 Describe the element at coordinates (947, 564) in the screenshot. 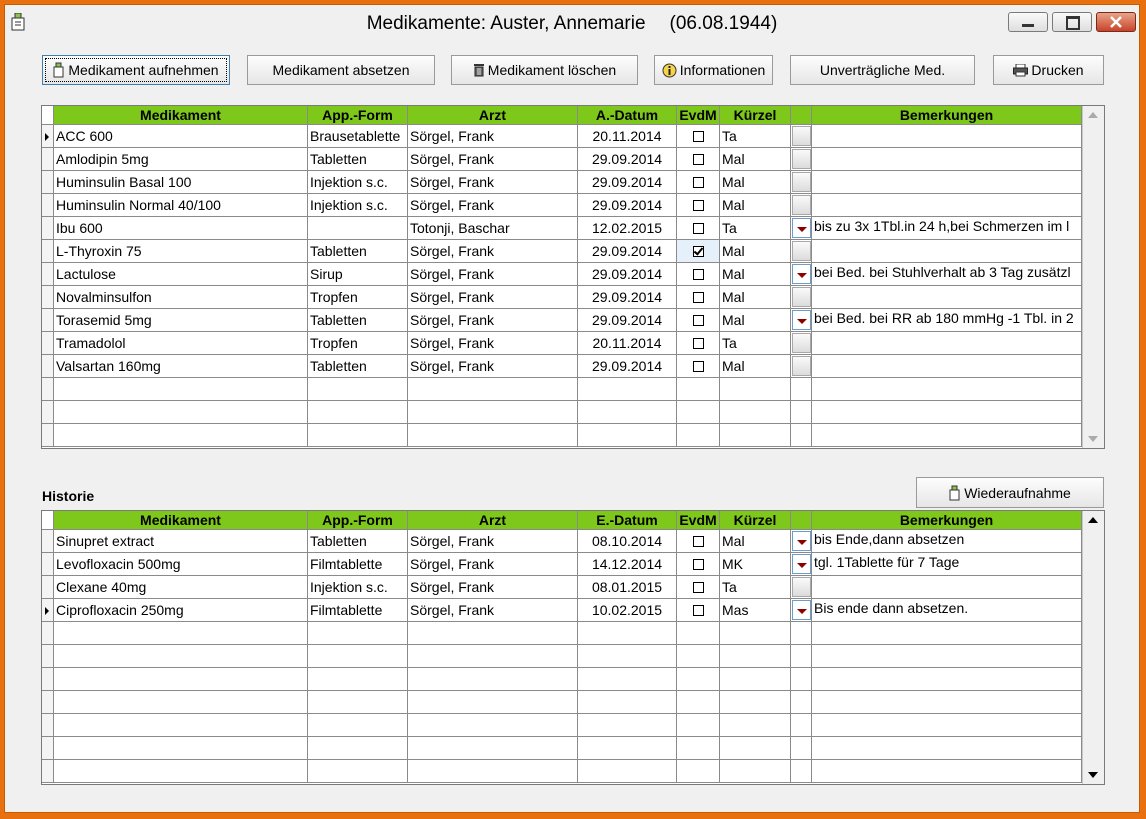

I see `table-cell: tgl. 1Tablette für 7 Tage` at that location.